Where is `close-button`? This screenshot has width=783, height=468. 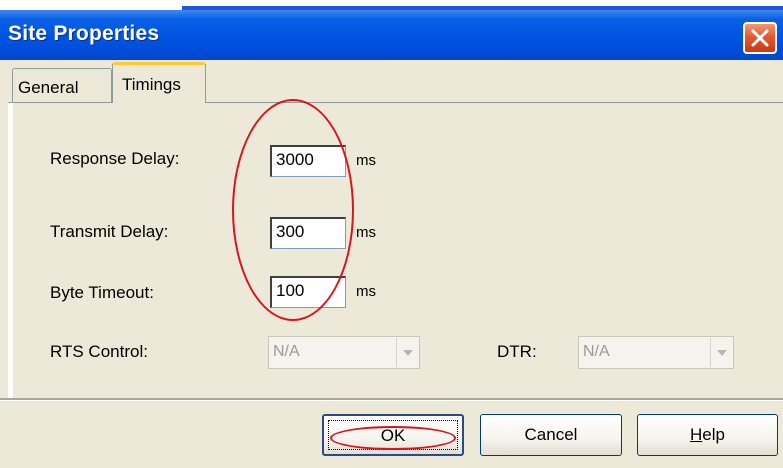 close-button is located at coordinates (760, 38).